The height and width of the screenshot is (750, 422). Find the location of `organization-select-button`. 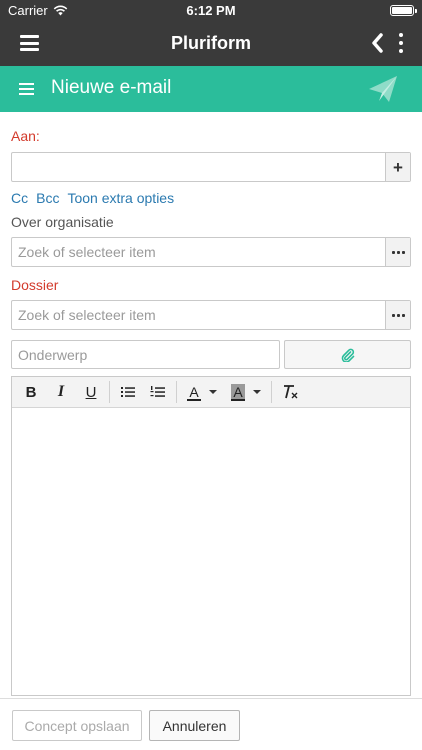

organization-select-button is located at coordinates (397, 252).